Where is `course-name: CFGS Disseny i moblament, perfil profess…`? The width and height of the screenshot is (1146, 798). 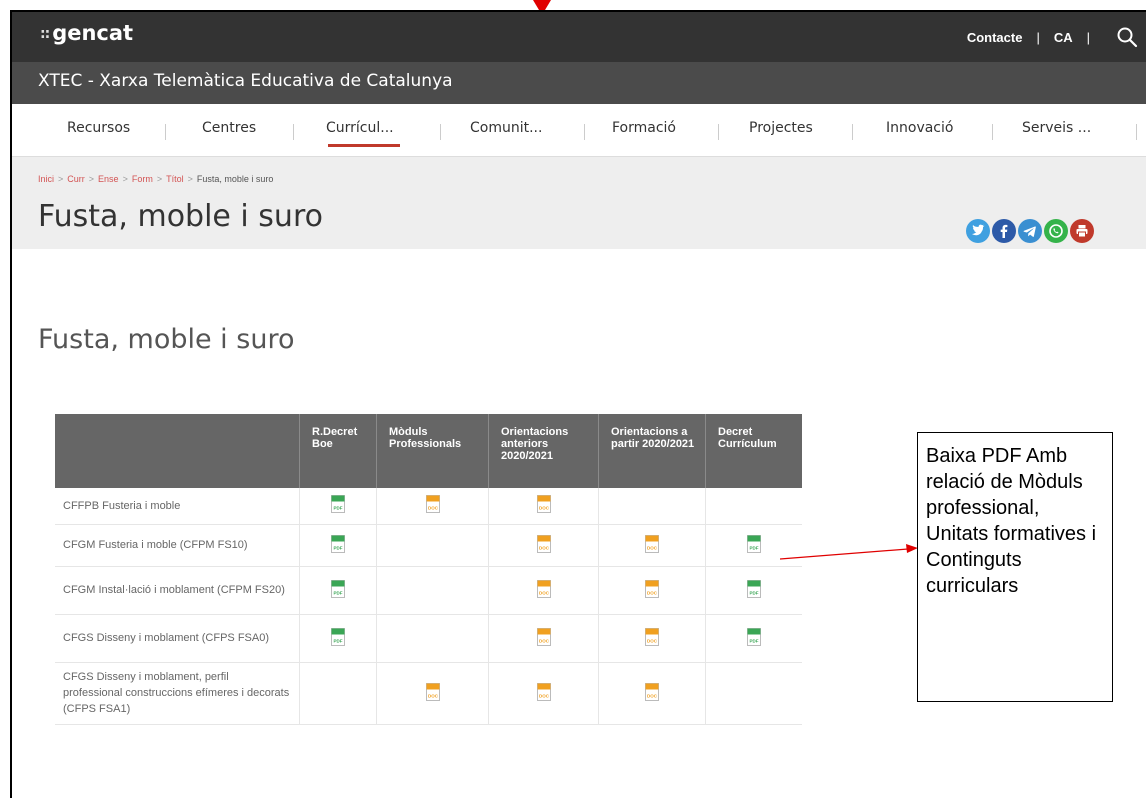 course-name: CFGS Disseny i moblament, perfil profess… is located at coordinates (177, 693).